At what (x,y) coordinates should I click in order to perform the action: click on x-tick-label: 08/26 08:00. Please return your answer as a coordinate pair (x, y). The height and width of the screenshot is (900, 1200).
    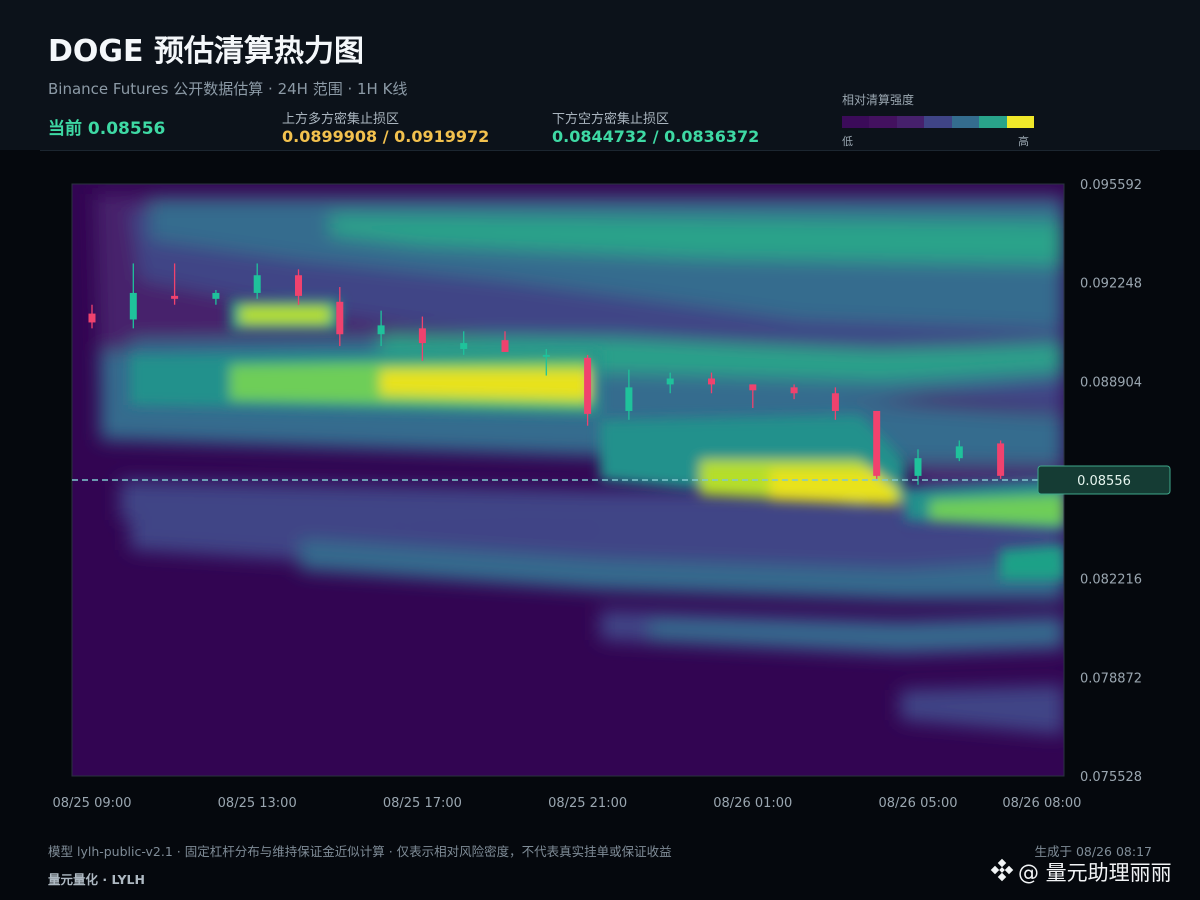
    Looking at the image, I should click on (1041, 803).